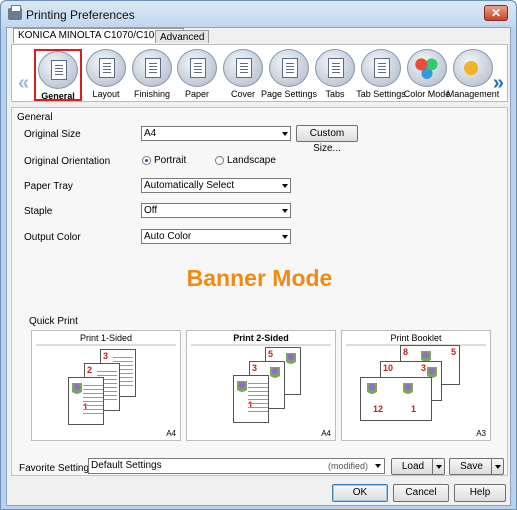 Image resolution: width=517 pixels, height=510 pixels. I want to click on output-color-select: Auto Color, so click(216, 236).